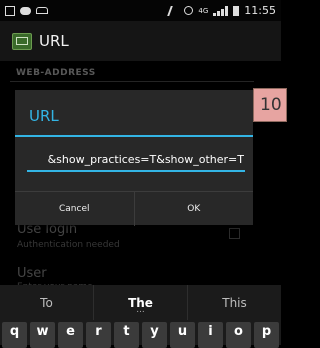 The image size is (320, 348). I want to click on battery-icon, so click(236, 10).